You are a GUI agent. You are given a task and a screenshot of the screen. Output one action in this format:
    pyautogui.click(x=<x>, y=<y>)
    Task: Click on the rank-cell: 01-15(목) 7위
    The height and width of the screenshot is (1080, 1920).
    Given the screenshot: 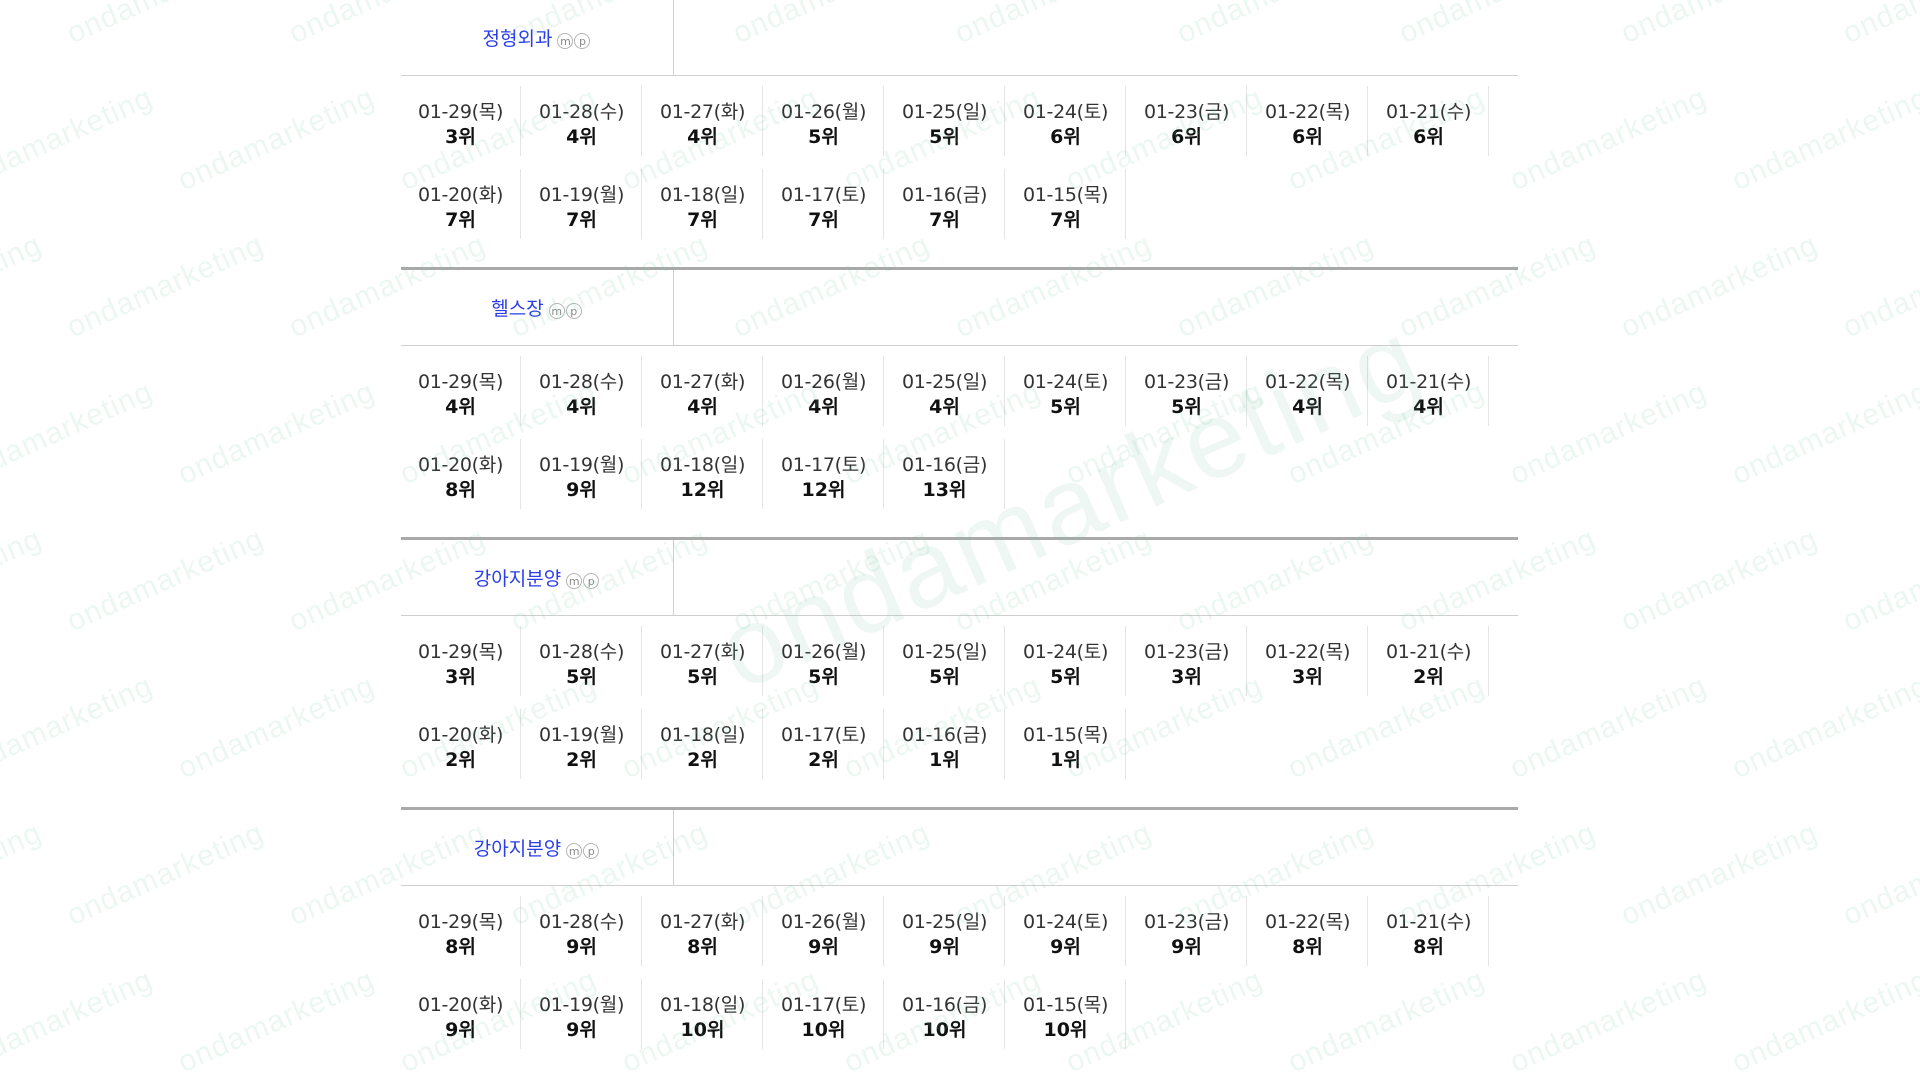 What is the action you would take?
    pyautogui.click(x=1066, y=204)
    